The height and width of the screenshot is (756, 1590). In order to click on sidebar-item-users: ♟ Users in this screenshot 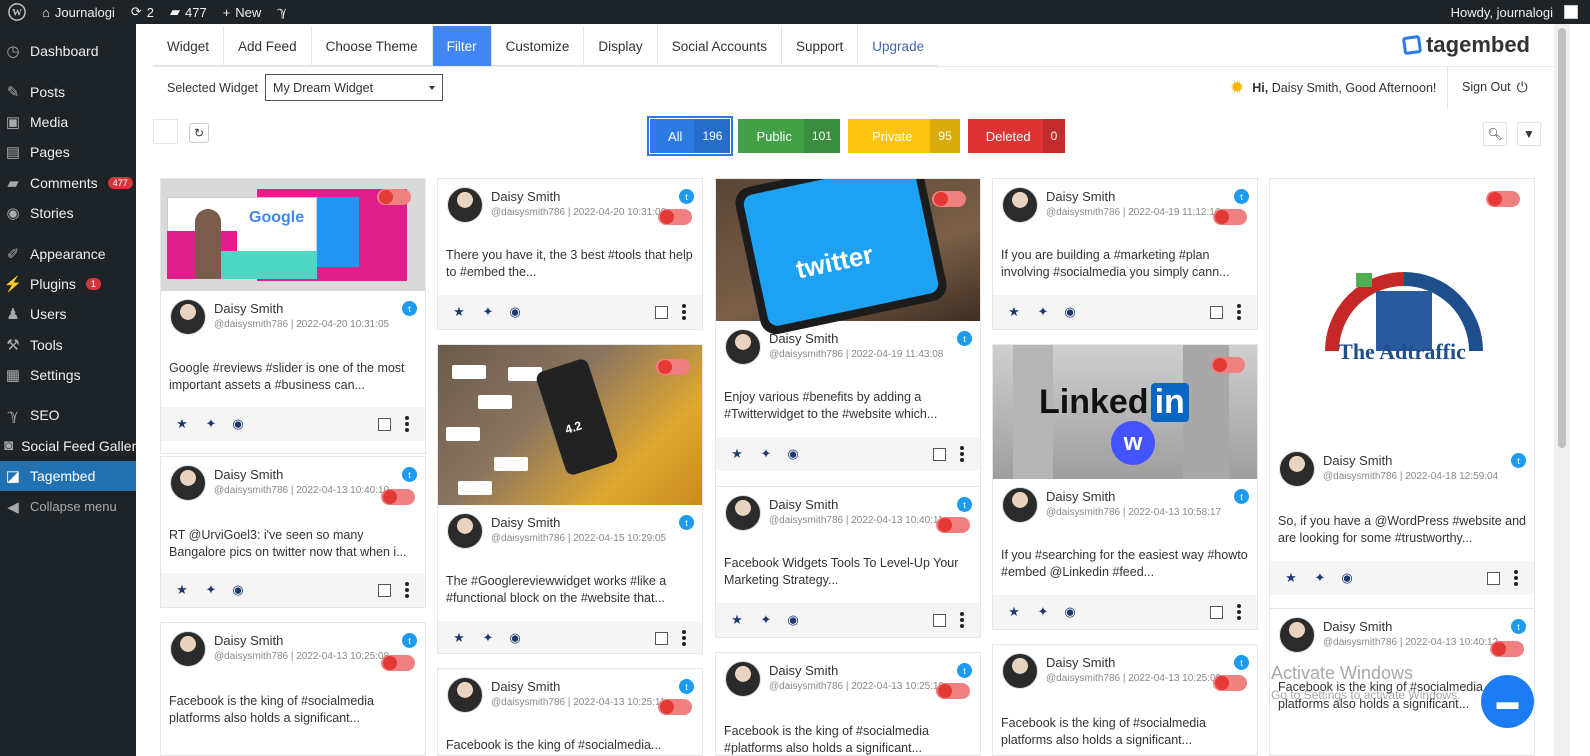, I will do `click(68, 314)`.